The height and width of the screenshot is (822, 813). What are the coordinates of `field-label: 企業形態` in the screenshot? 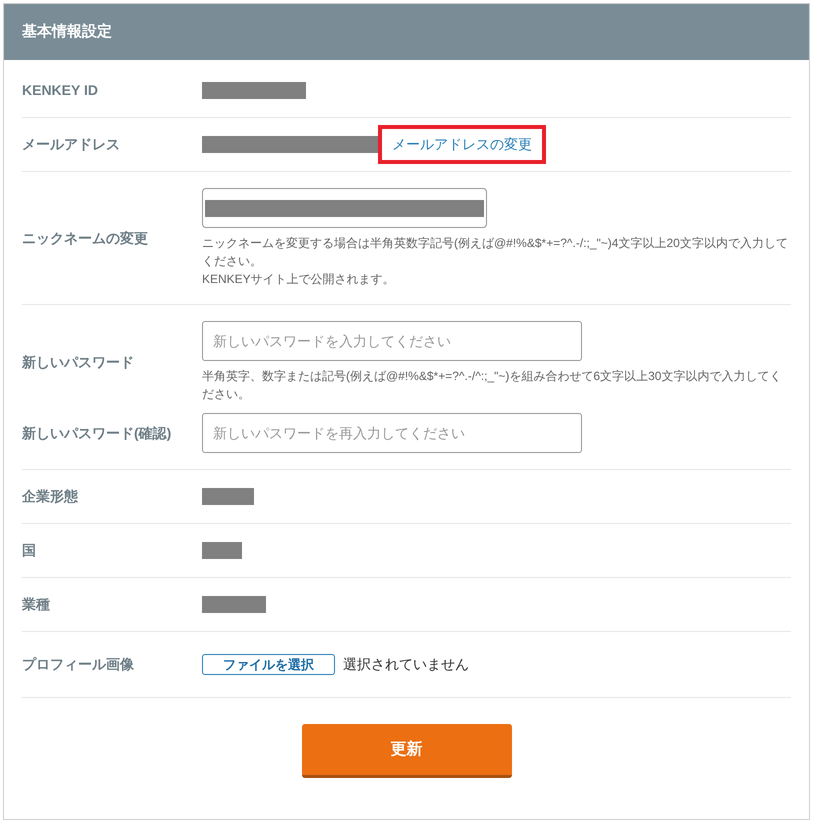 It's located at (50, 496).